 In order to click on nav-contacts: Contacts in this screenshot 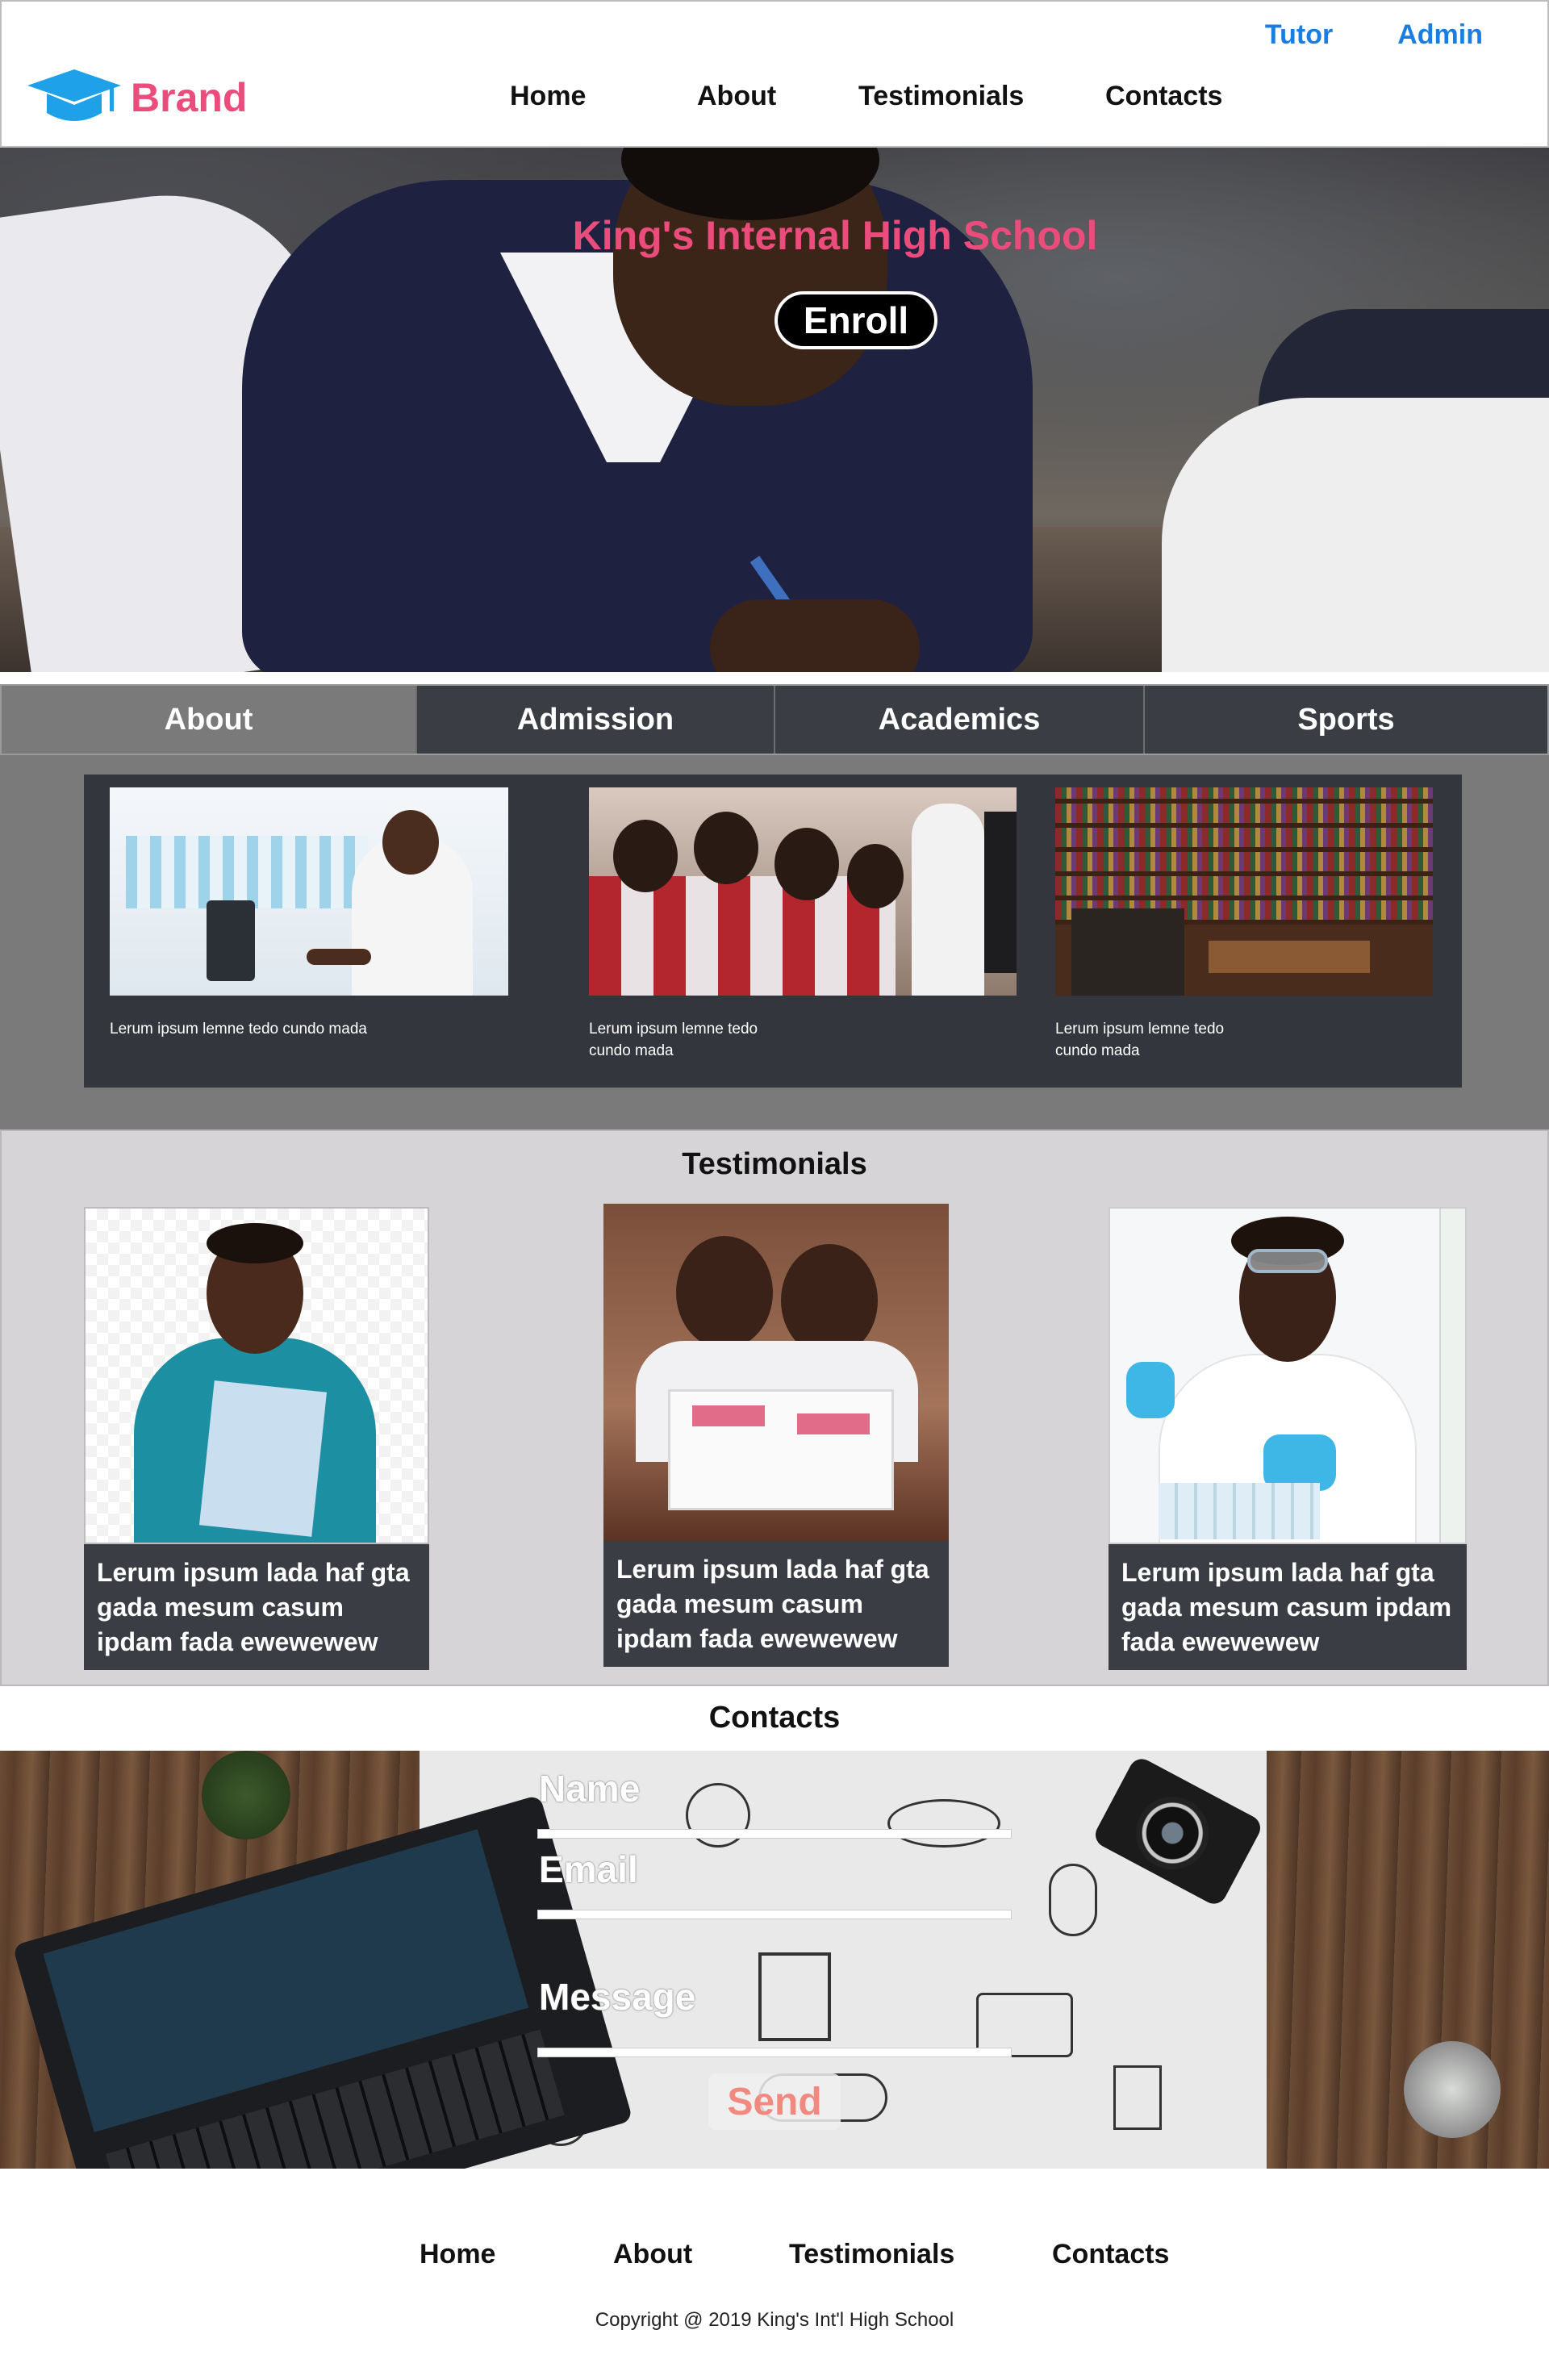, I will do `click(1163, 97)`.